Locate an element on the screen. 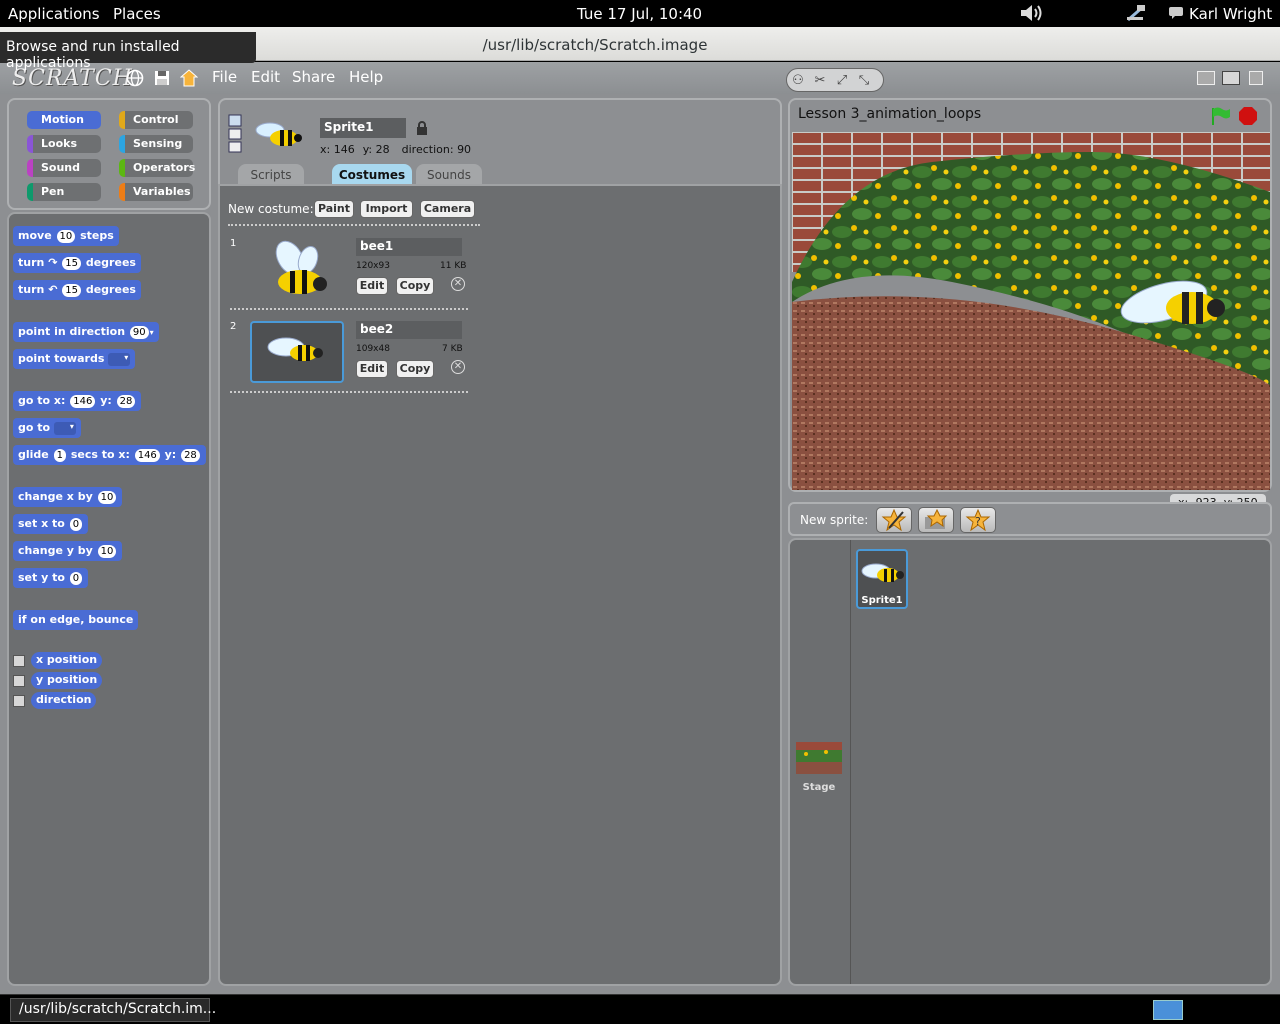  category-sensing: Sensing is located at coordinates (156, 144).